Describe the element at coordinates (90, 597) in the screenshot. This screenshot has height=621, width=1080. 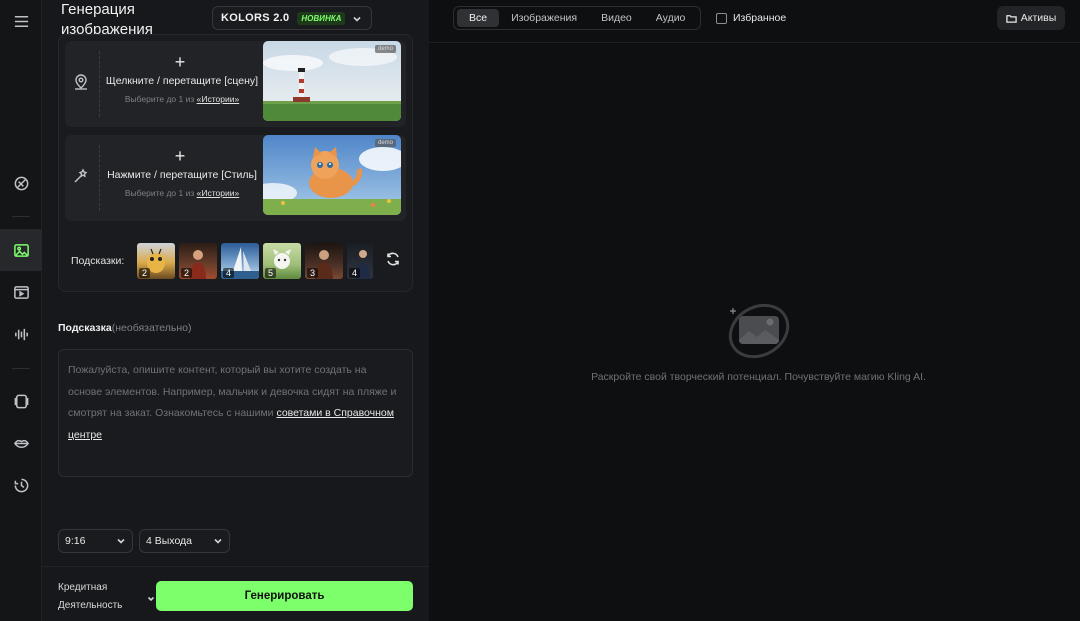
I see `credits-menu: Кредитная Деятельность` at that location.